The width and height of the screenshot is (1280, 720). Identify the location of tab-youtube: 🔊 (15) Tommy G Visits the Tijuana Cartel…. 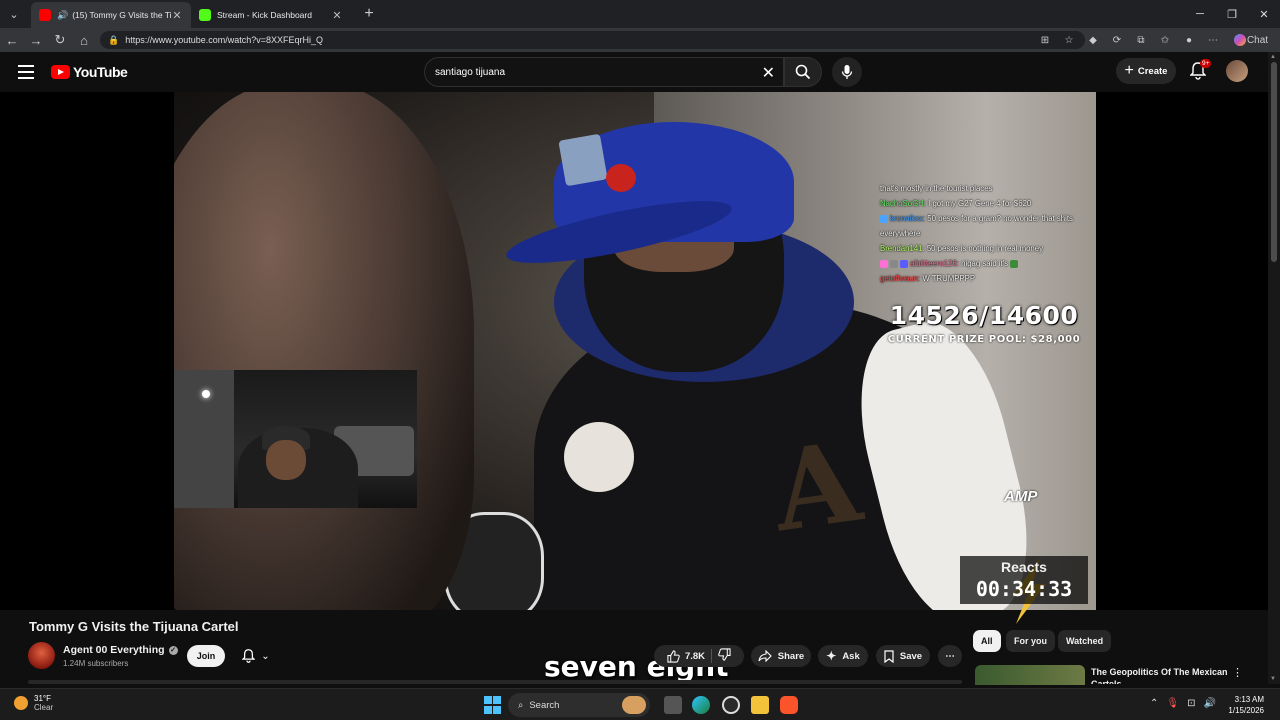
(111, 15).